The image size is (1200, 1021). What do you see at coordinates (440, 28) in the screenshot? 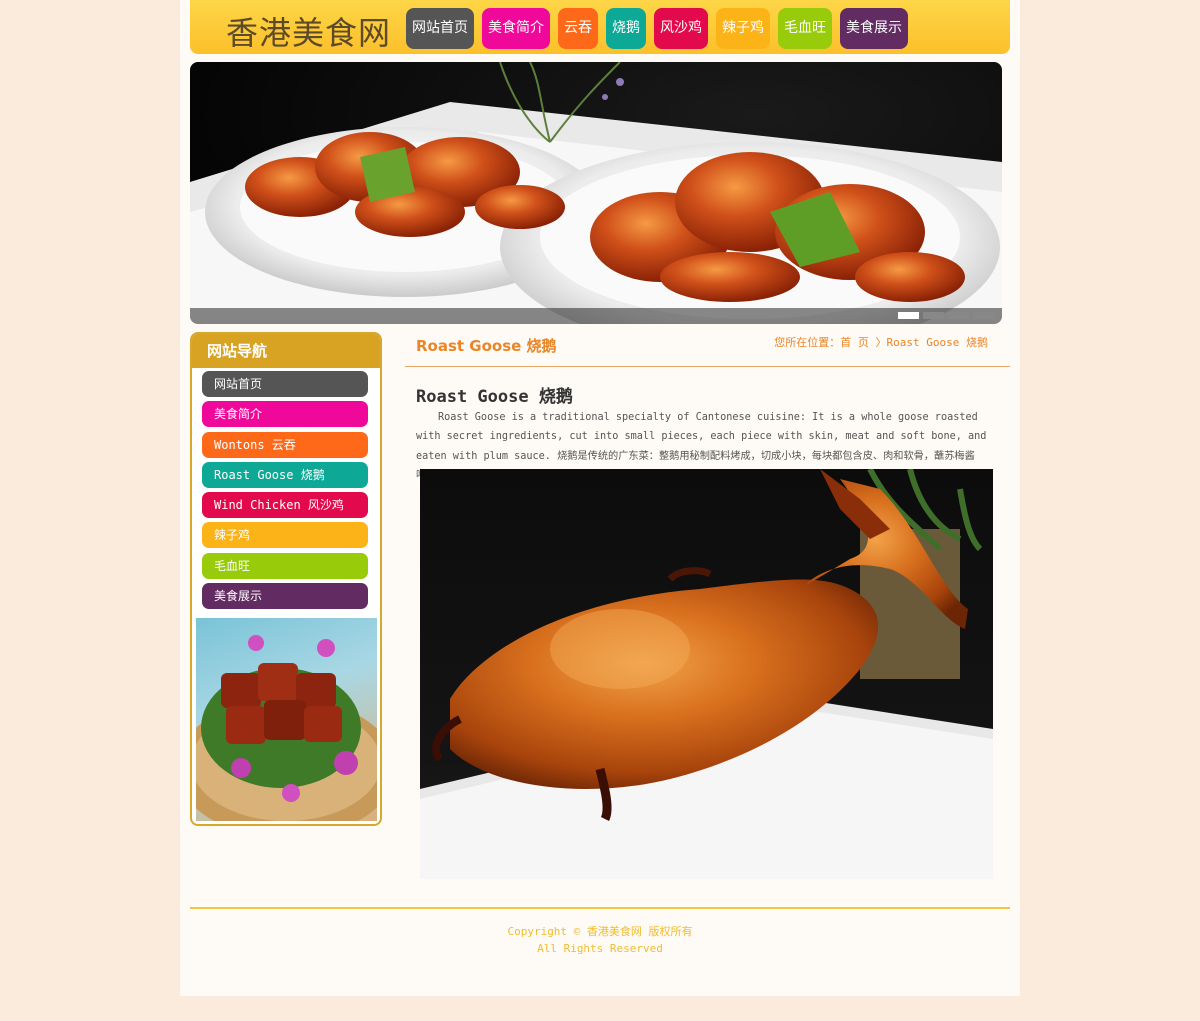
I see `nav-item-home: 网站首页` at bounding box center [440, 28].